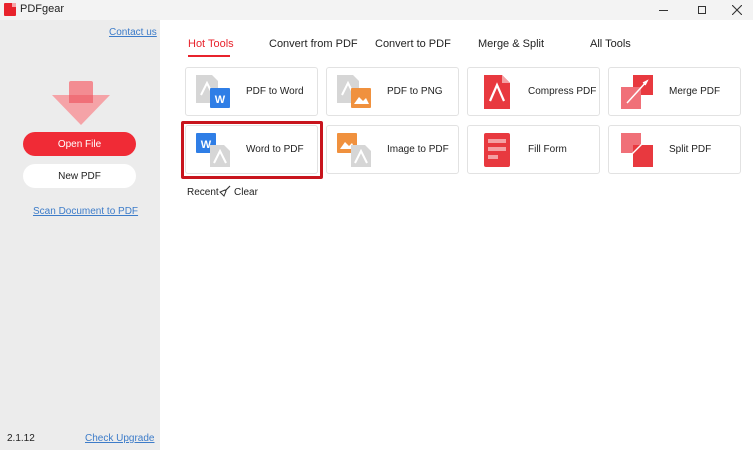 The height and width of the screenshot is (450, 753). I want to click on tool-label: Split PDF, so click(690, 149).